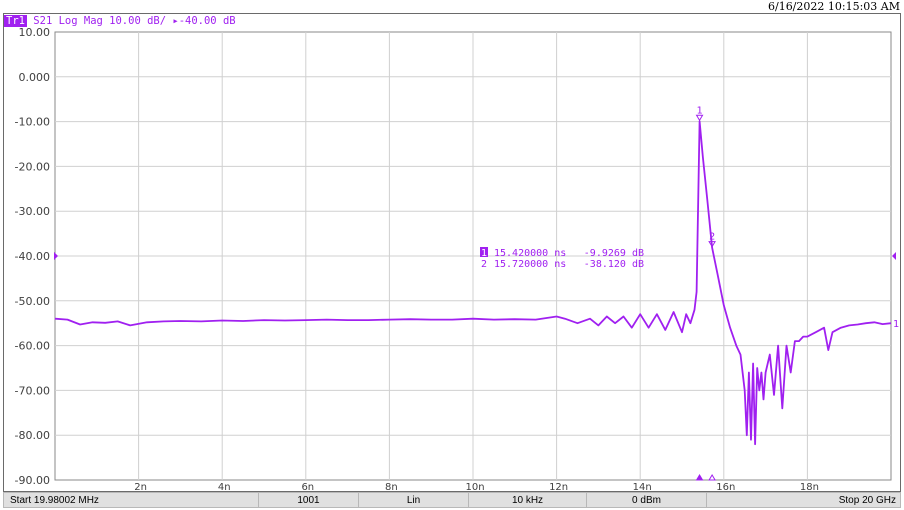 The height and width of the screenshot is (510, 904). Describe the element at coordinates (647, 500) in the screenshot. I see `source-power: 0 dBm` at that location.